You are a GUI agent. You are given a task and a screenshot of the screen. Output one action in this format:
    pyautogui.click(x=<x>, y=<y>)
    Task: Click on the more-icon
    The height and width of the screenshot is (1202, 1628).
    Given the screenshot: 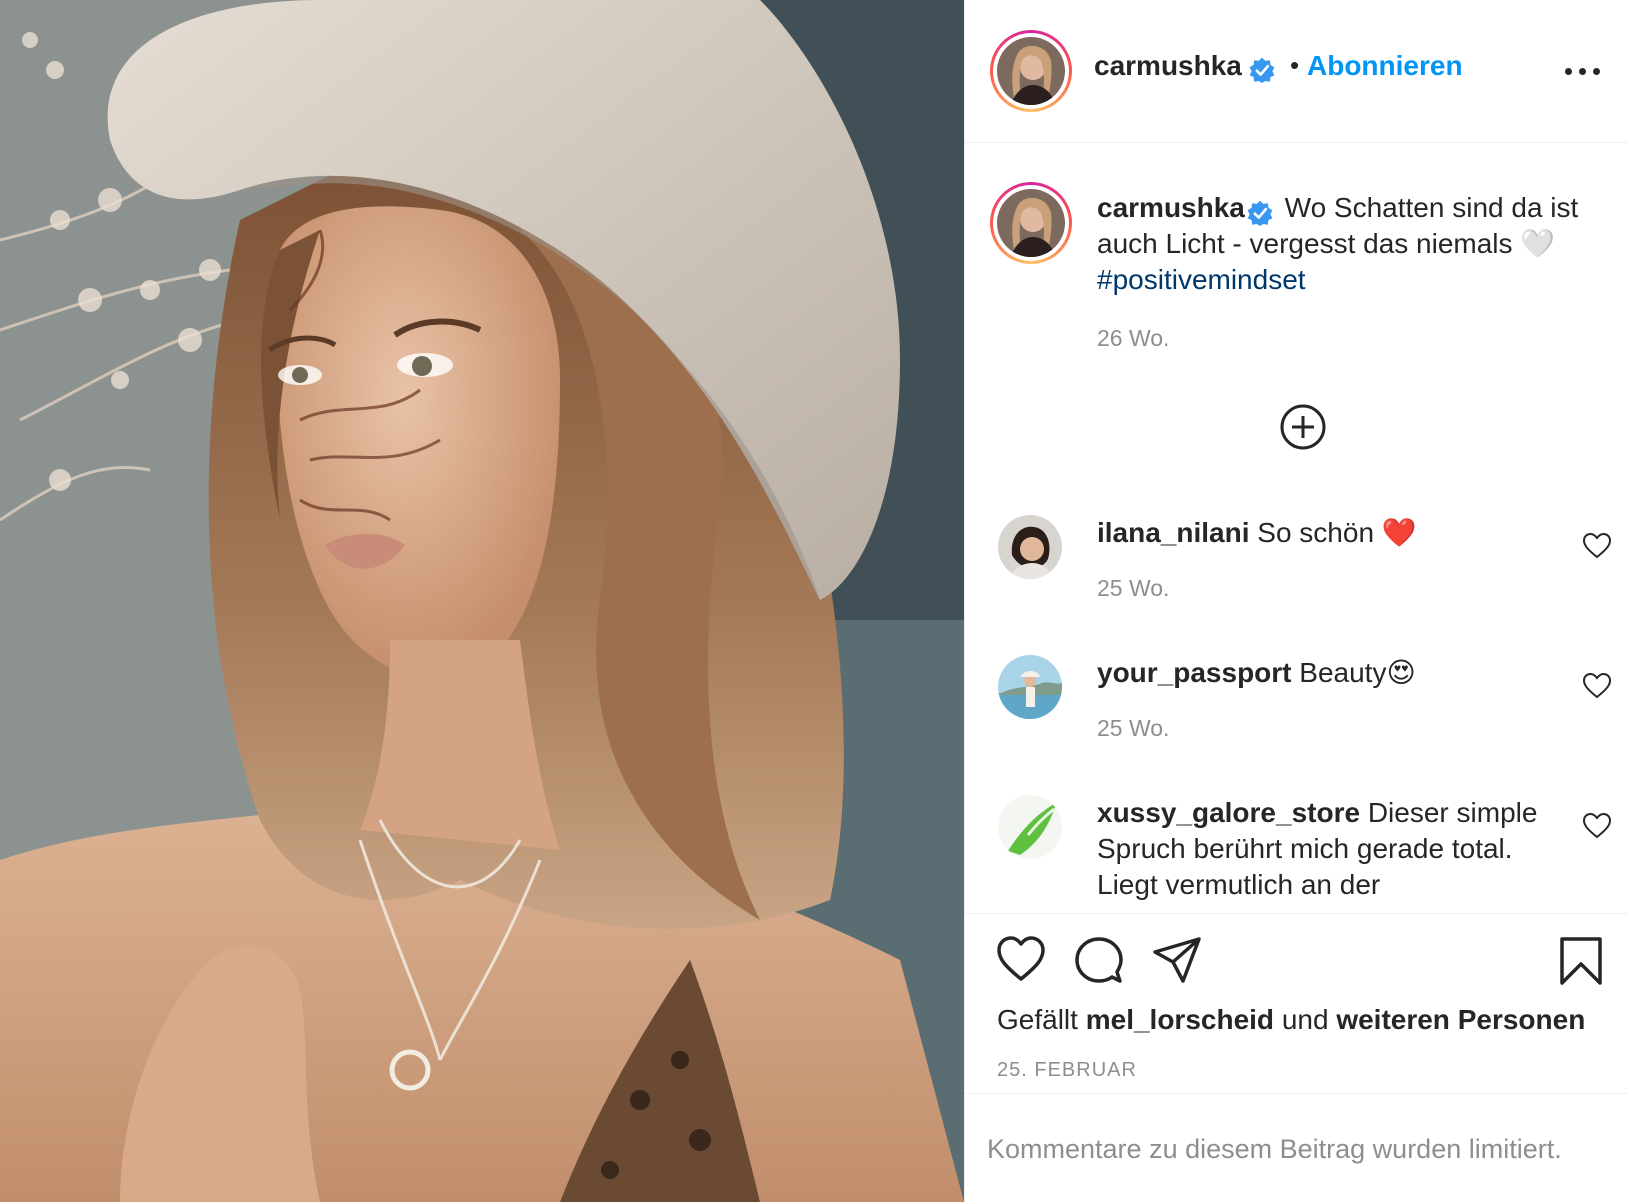 What is the action you would take?
    pyautogui.click(x=1583, y=70)
    